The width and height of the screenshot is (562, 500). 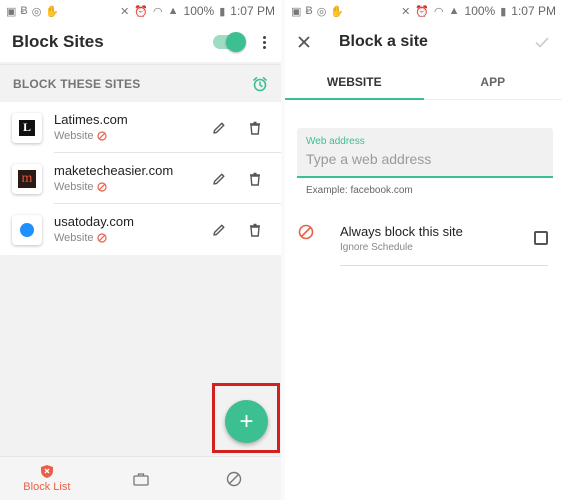 What do you see at coordinates (493, 81) in the screenshot?
I see `tab-app: APP` at bounding box center [493, 81].